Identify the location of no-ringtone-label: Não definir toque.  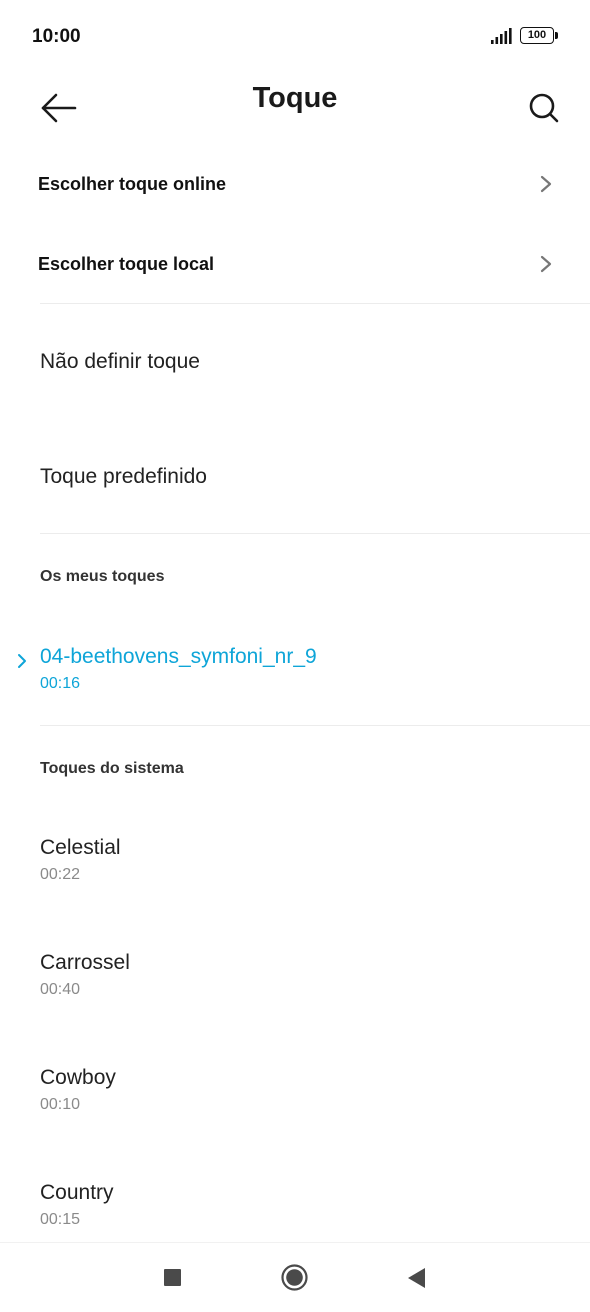
(120, 361).